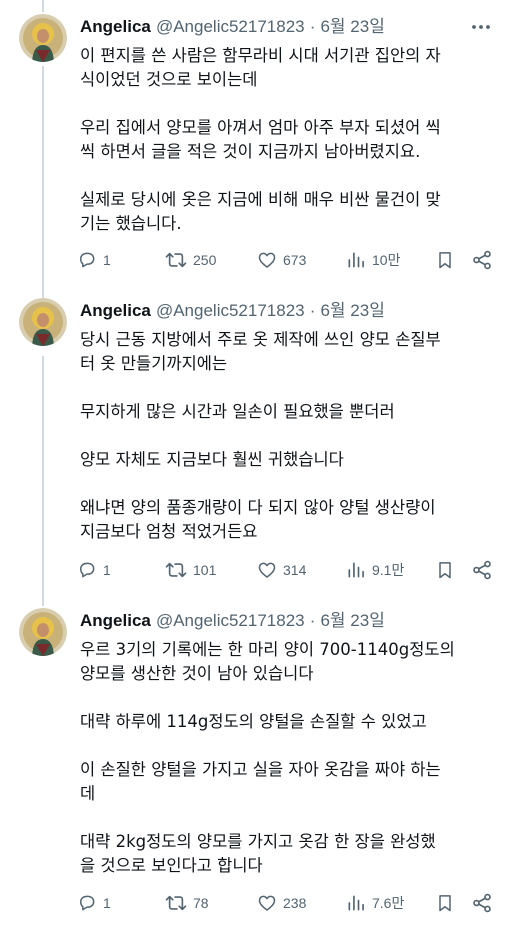  I want to click on more-dots-icon, so click(481, 27).